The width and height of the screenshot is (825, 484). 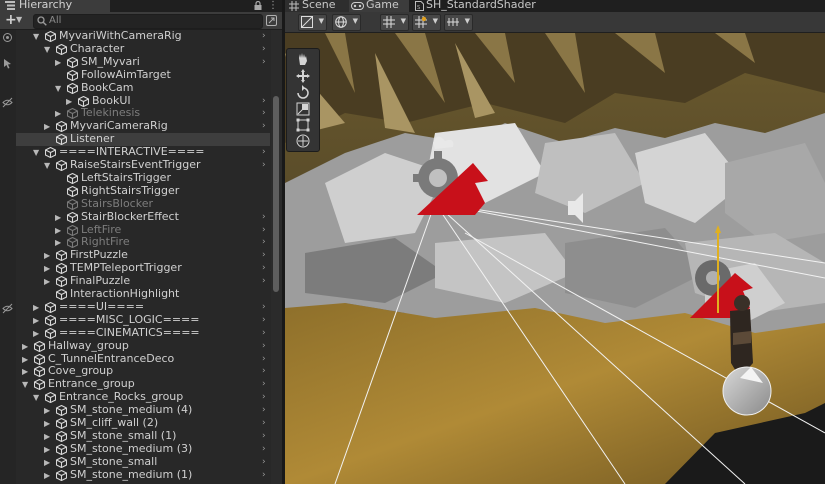 I want to click on grid-toggle: ▼, so click(x=394, y=22).